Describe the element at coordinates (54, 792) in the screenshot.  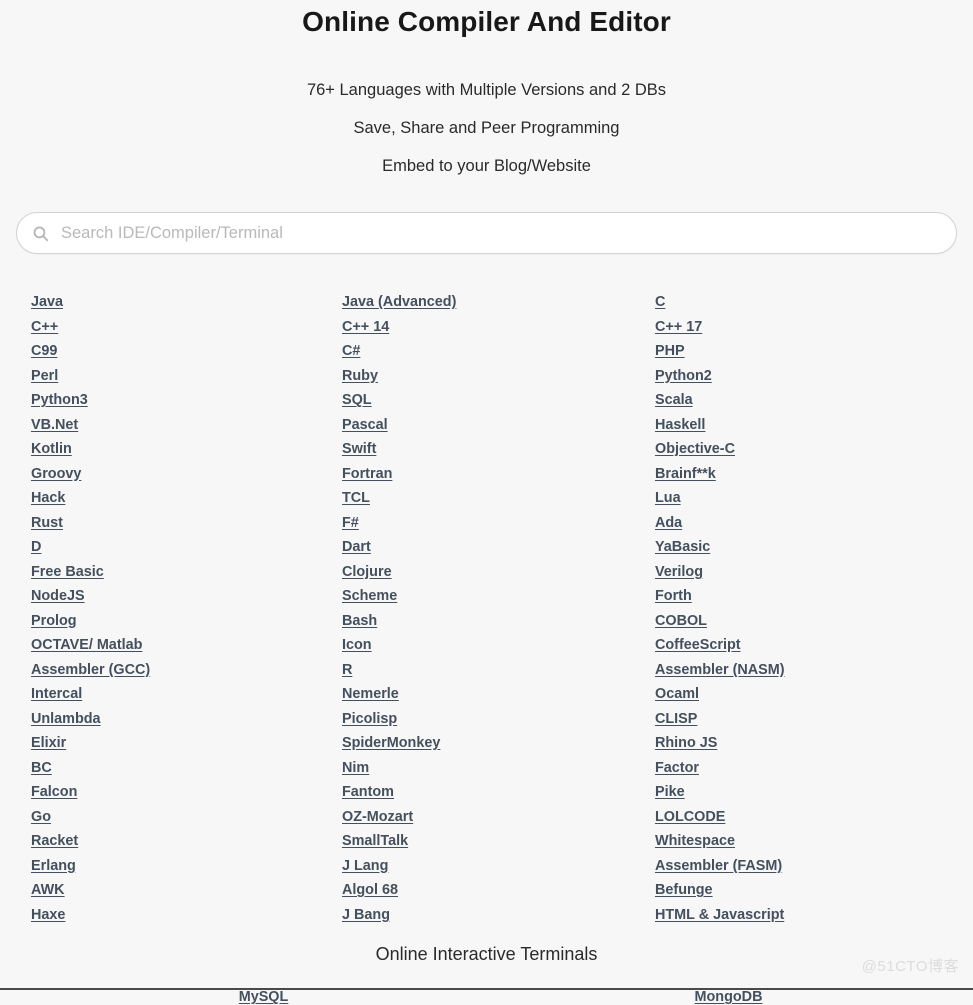
I see `language-link: Falcon` at that location.